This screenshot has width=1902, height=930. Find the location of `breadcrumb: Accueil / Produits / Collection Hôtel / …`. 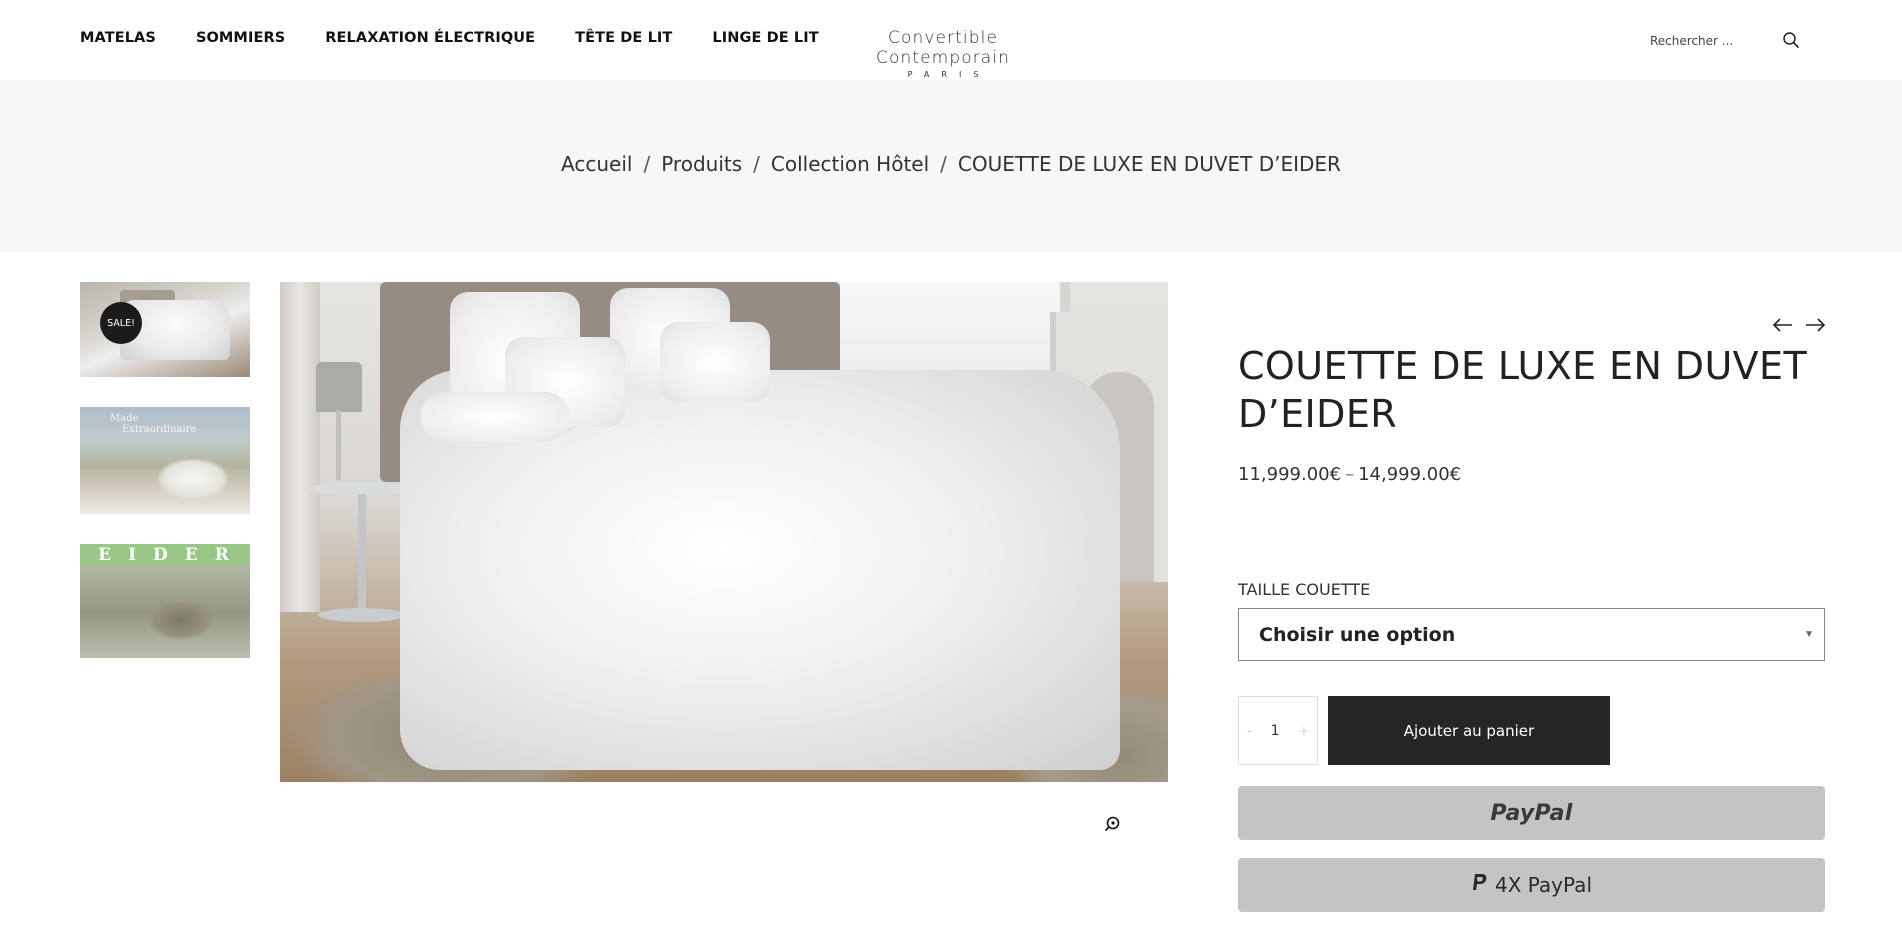

breadcrumb: Accueil / Produits / Collection Hôtel / … is located at coordinates (951, 164).